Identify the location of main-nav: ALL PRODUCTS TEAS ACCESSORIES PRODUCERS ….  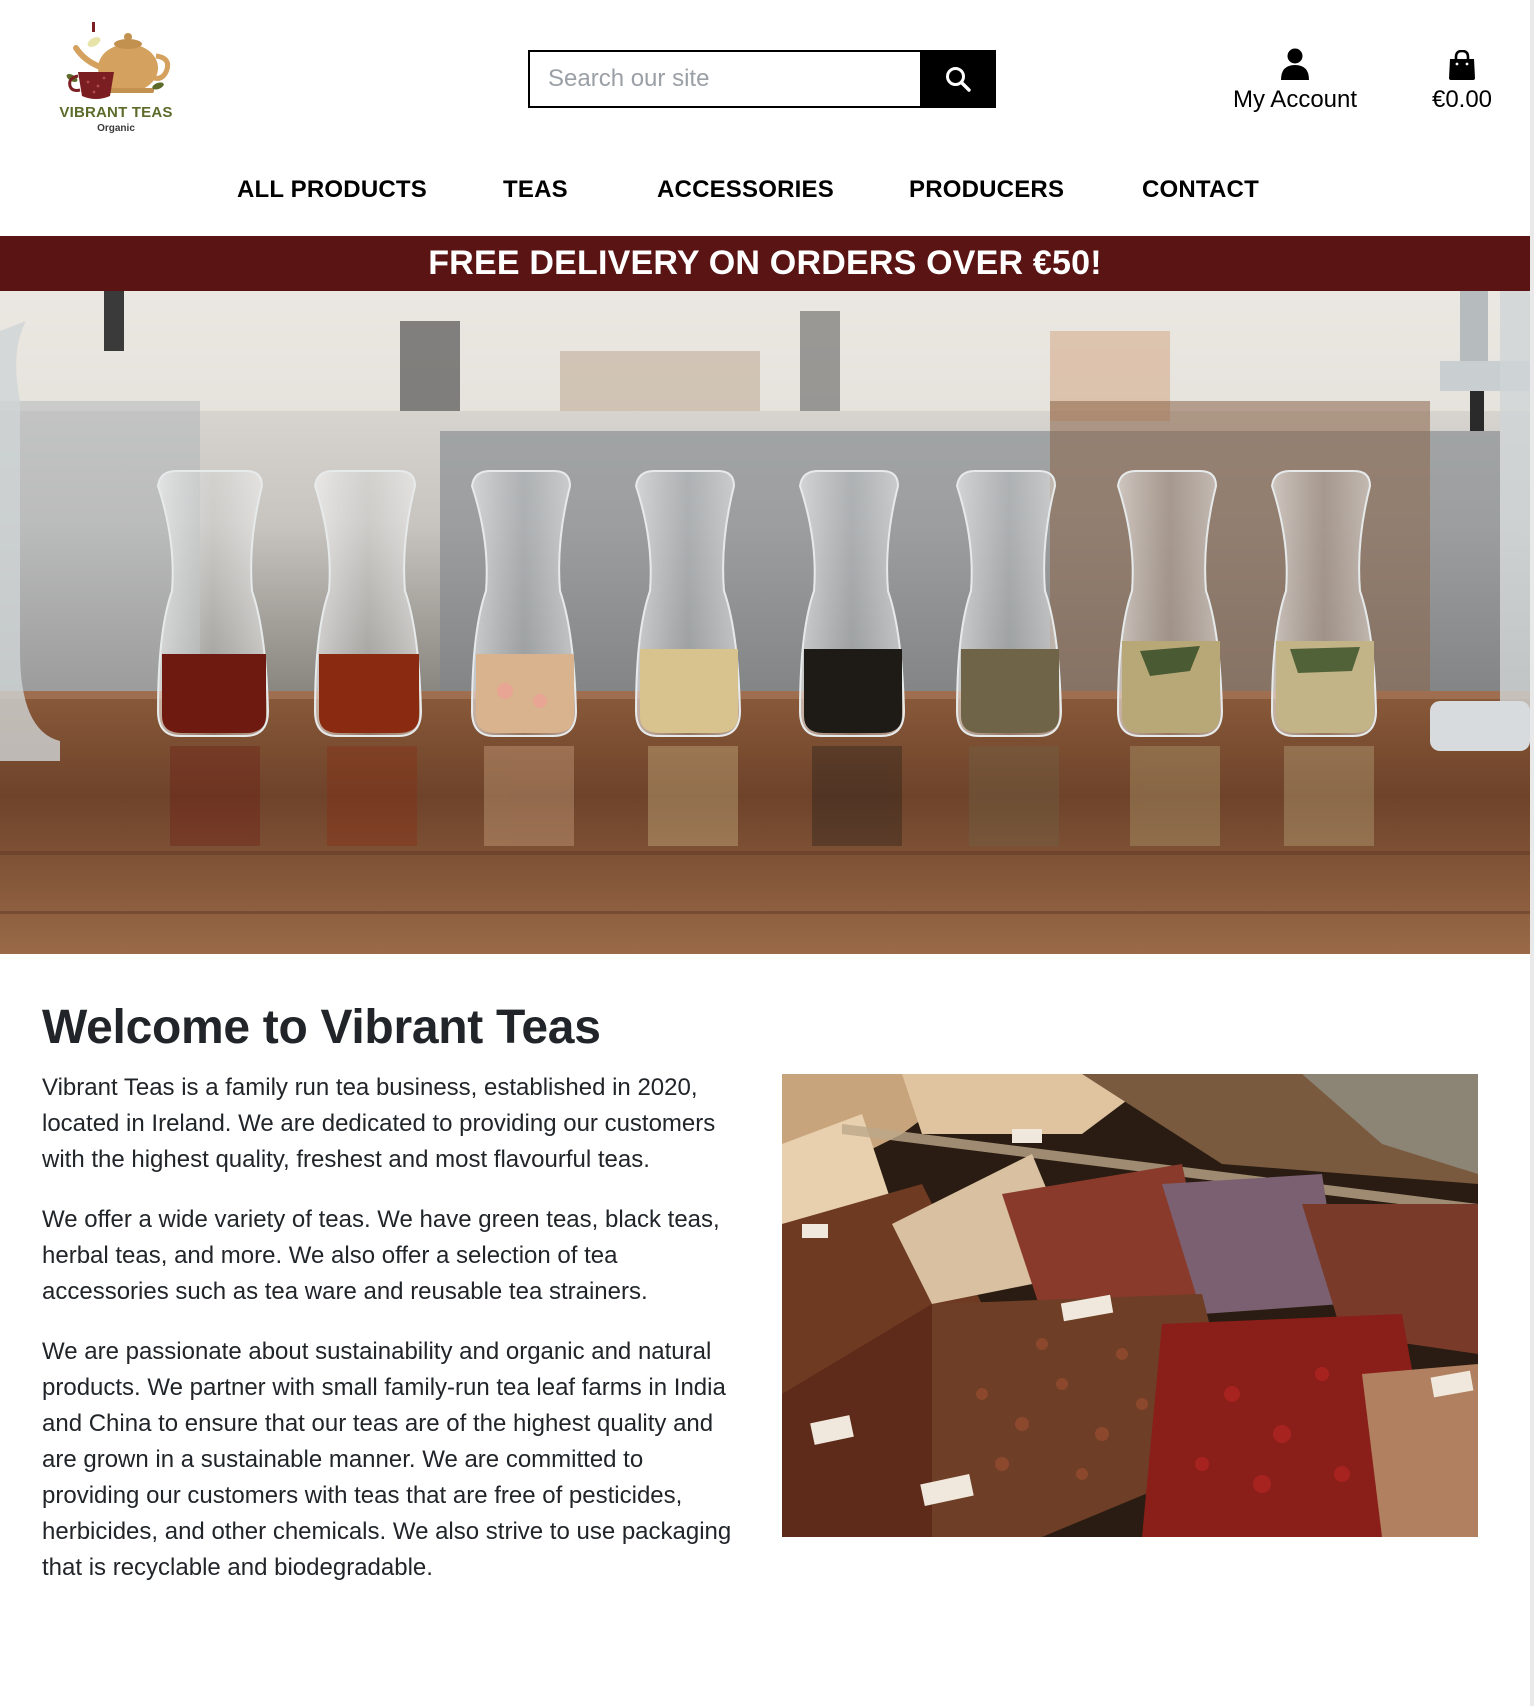
(765, 196).